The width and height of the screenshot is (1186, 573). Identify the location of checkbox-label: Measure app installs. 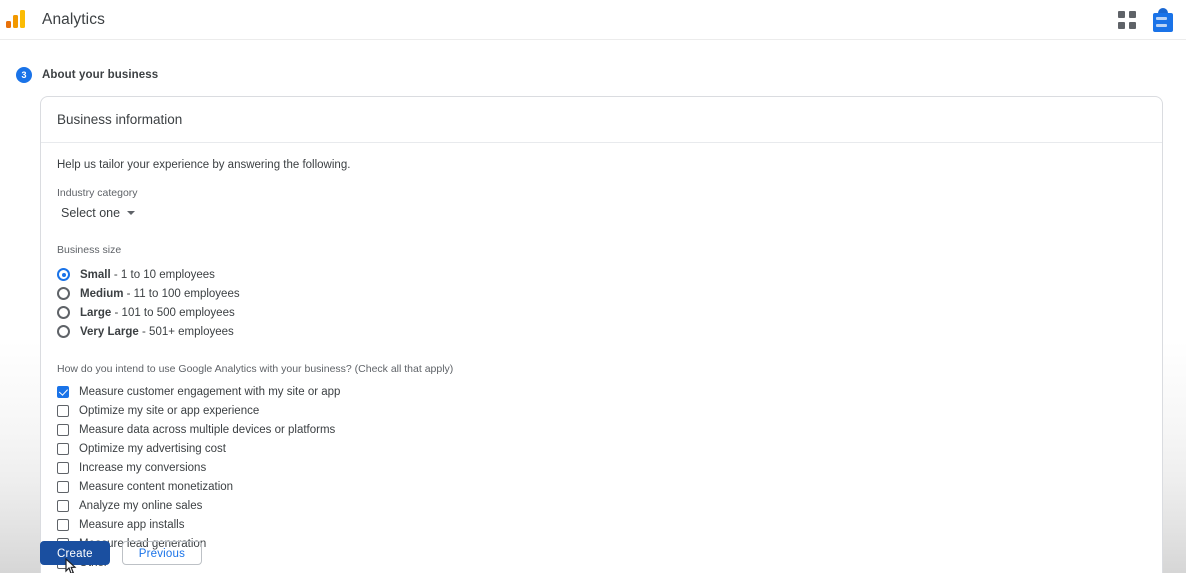
(132, 524).